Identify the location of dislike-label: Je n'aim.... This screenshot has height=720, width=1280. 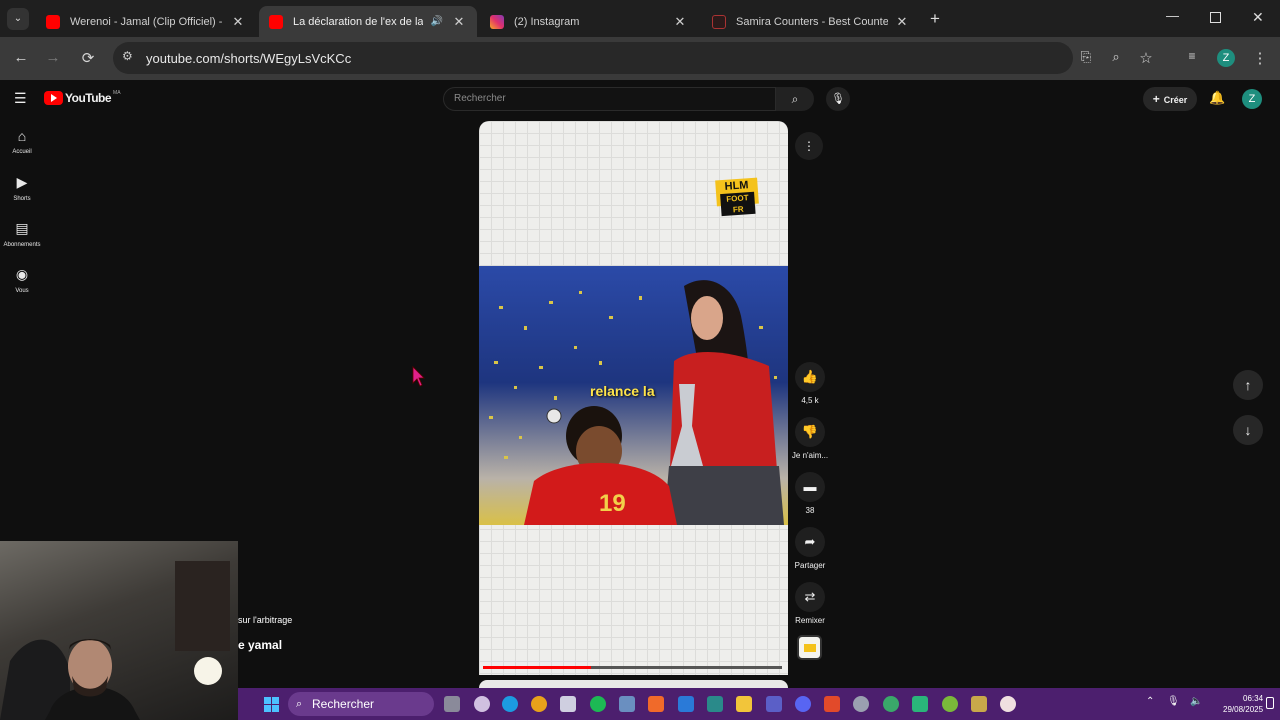
(810, 455).